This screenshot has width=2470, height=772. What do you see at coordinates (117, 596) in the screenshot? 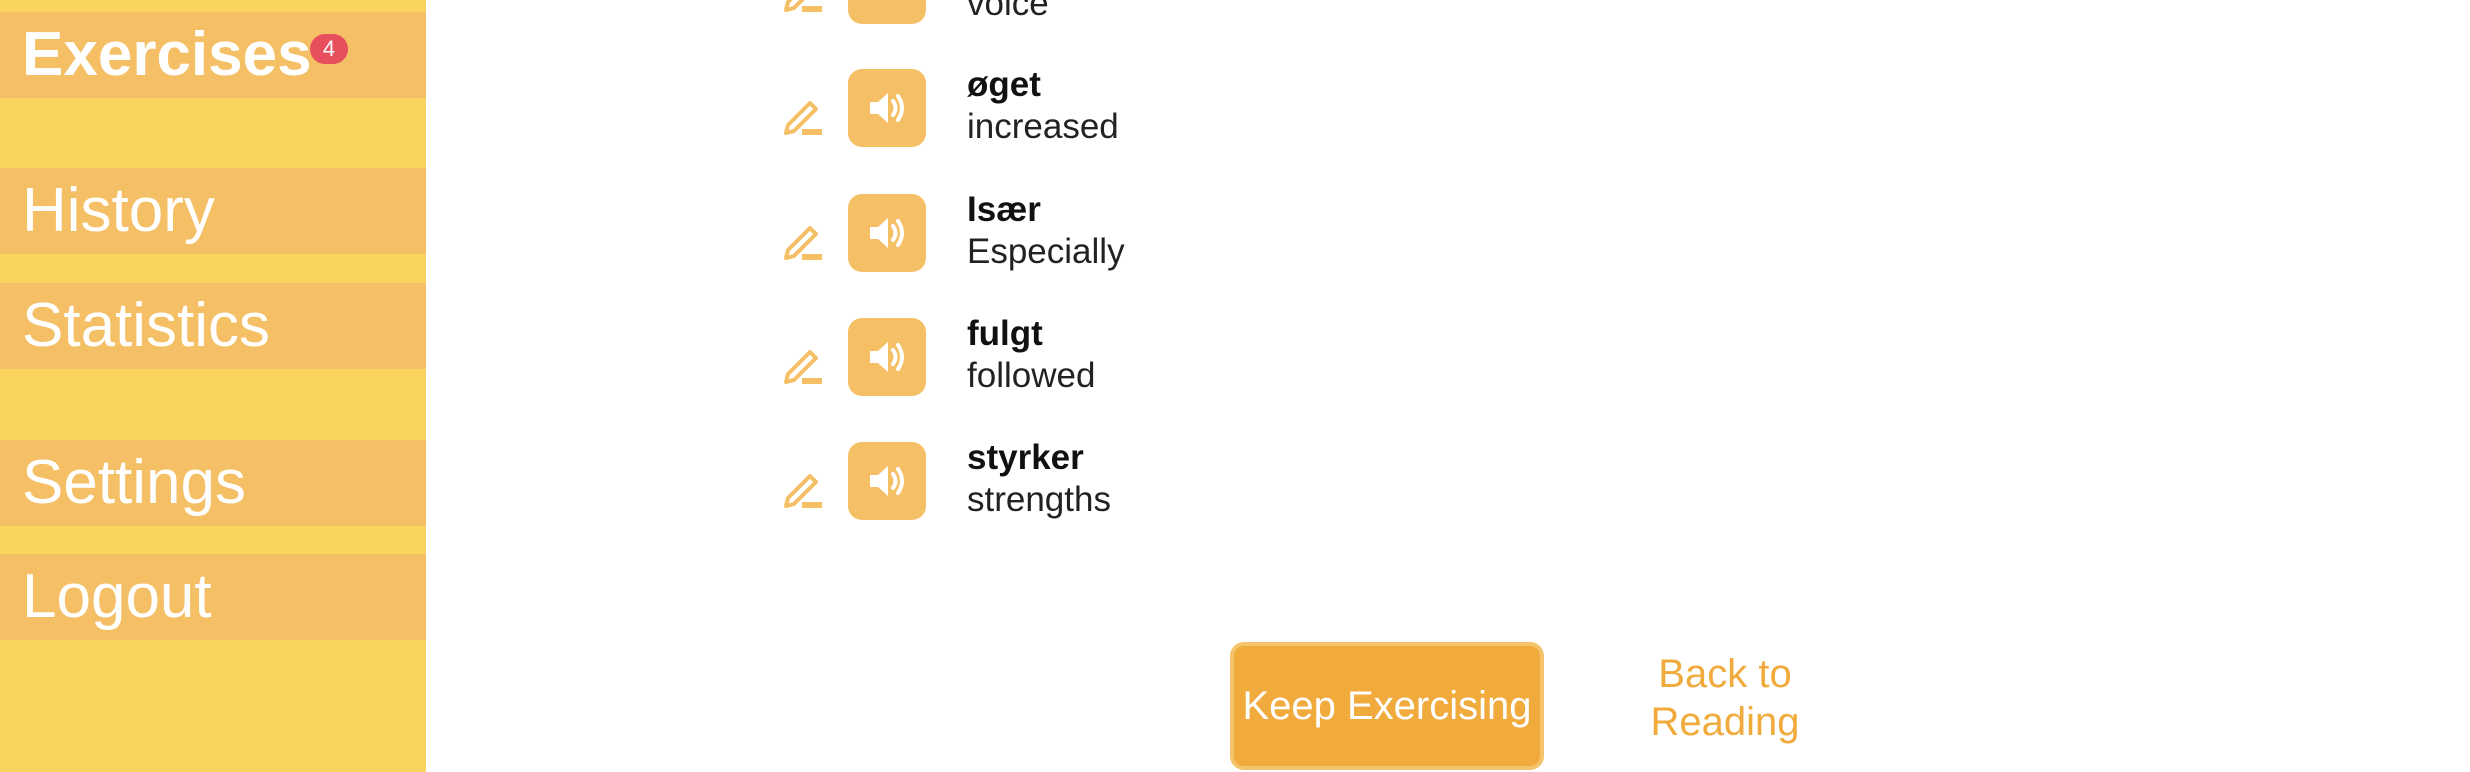
I see `sidebar-item-label: Logout` at bounding box center [117, 596].